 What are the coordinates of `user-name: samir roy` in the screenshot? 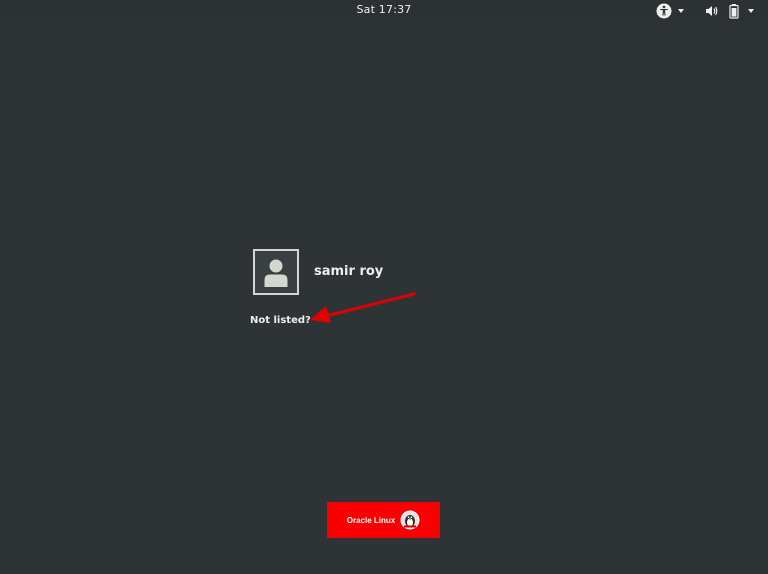 It's located at (349, 271).